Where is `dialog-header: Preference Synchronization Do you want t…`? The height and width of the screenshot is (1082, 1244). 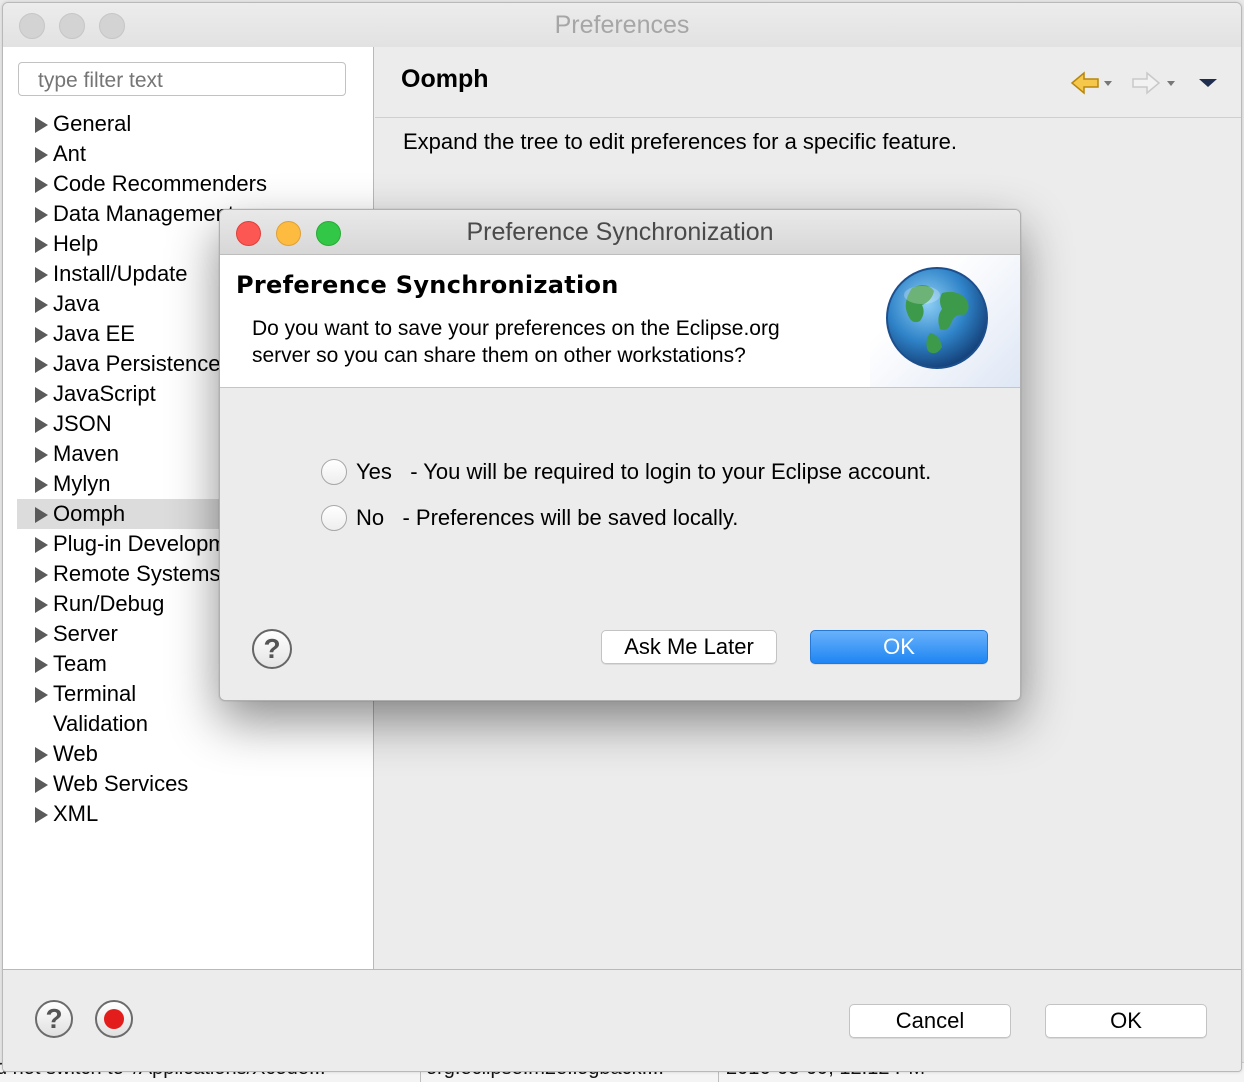 dialog-header: Preference Synchronization Do you want t… is located at coordinates (620, 321).